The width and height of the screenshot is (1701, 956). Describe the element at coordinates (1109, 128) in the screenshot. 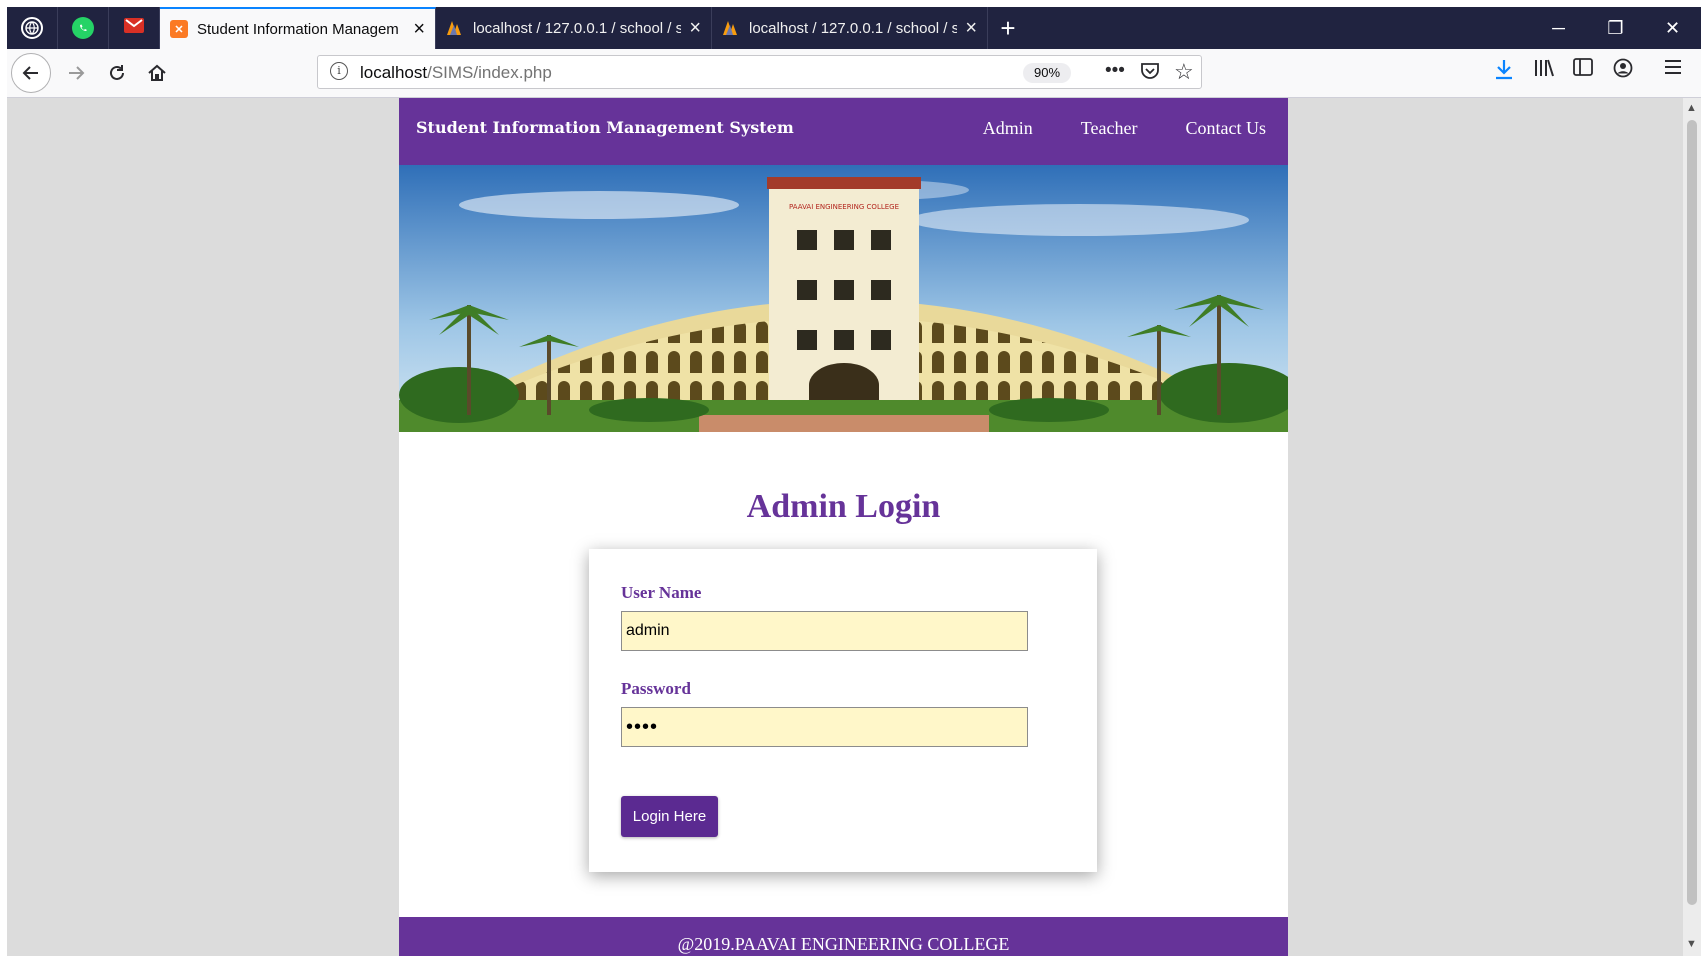

I see `nav-teacher-link: Teacher` at that location.